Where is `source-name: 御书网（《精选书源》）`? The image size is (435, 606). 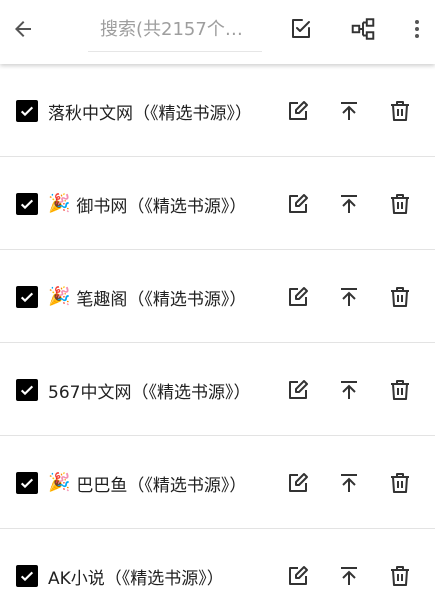
source-name: 御书网（《精选书源》） is located at coordinates (161, 206).